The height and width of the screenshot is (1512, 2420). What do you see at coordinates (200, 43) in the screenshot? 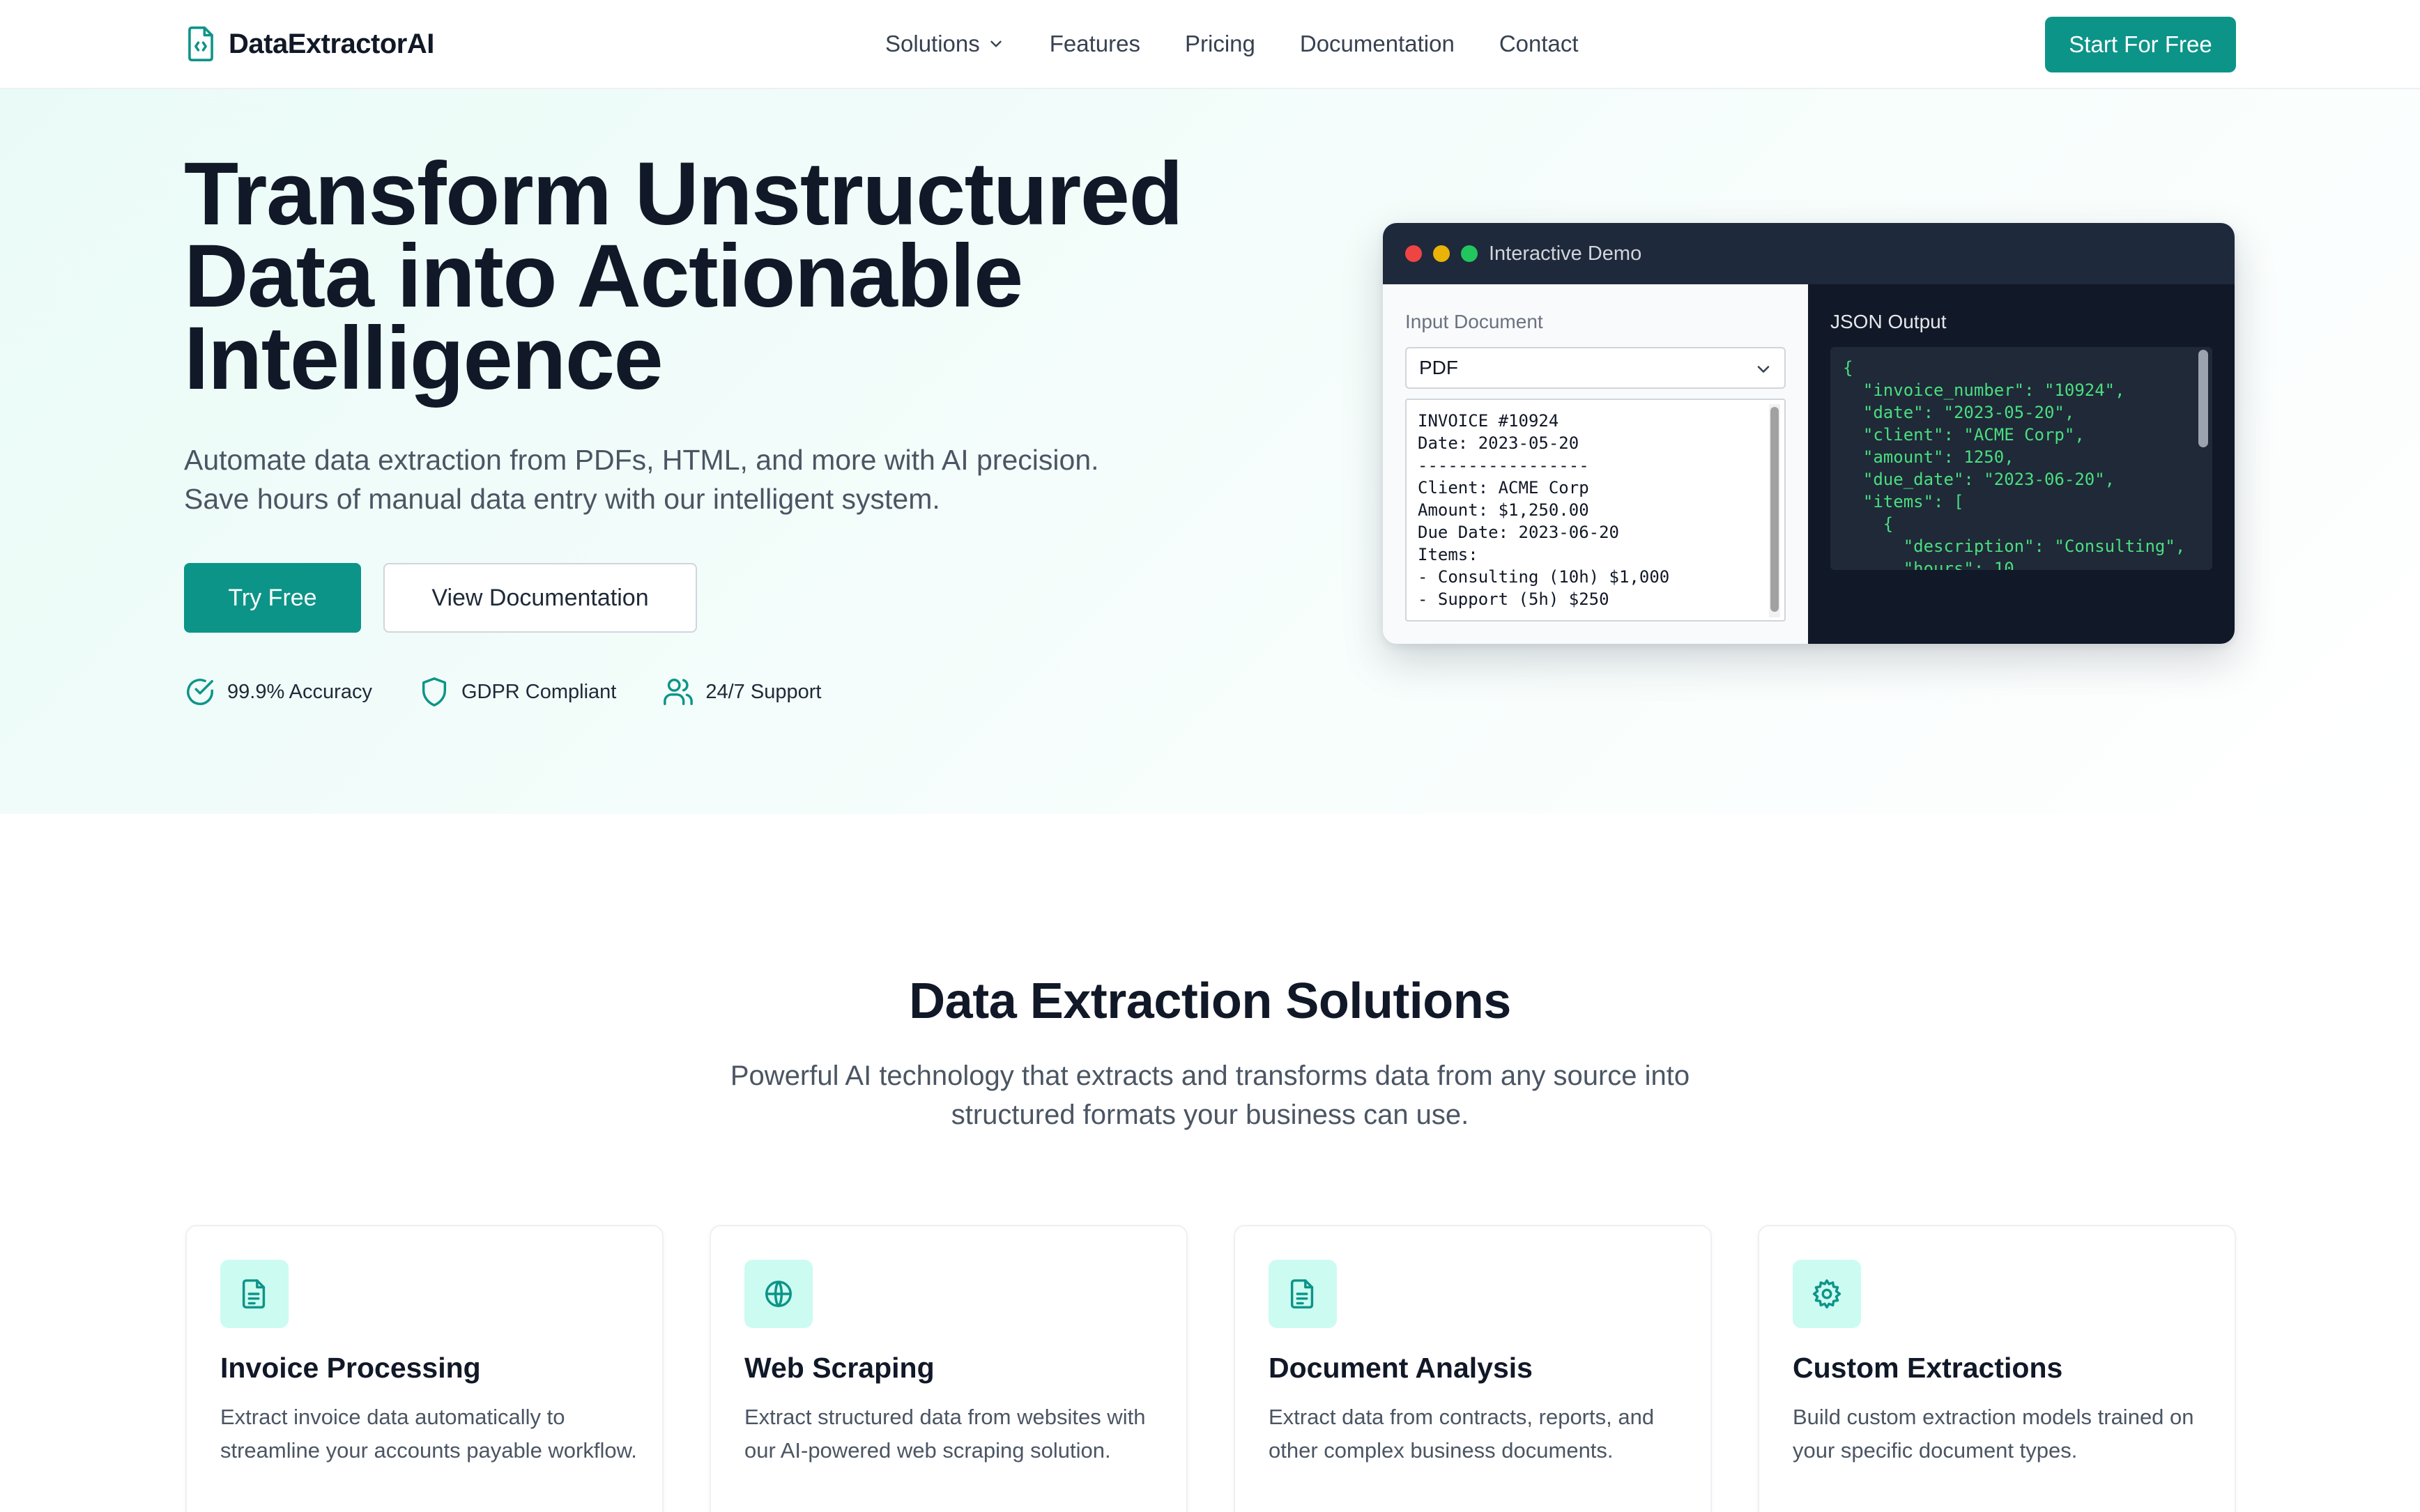
I see `code-document-icon` at bounding box center [200, 43].